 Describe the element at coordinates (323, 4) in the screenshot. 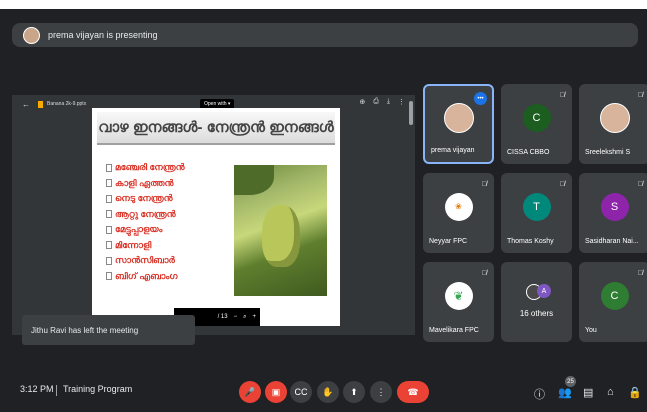

I see `window-top-edge` at that location.